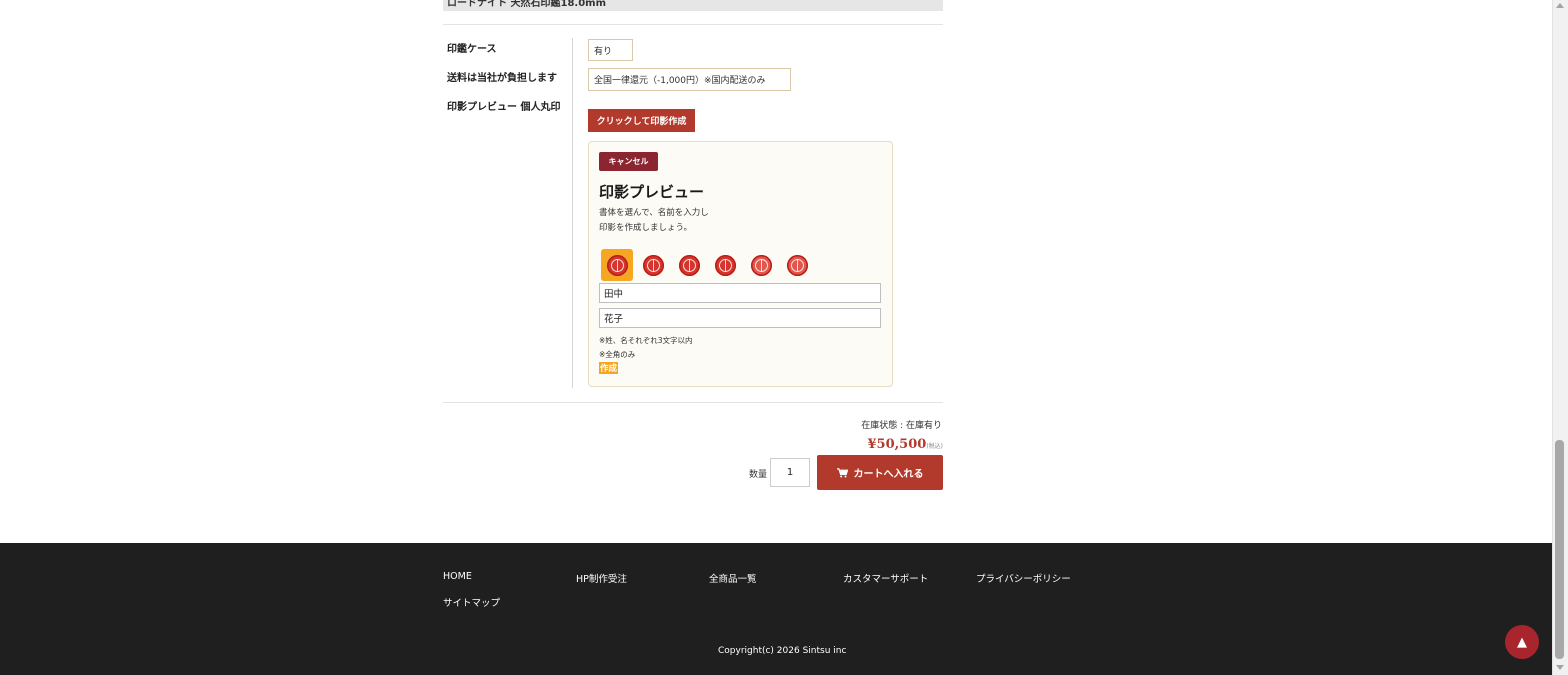 The height and width of the screenshot is (675, 1568). What do you see at coordinates (601, 578) in the screenshot?
I see `footer-link-hp-order: HP制作受注` at bounding box center [601, 578].